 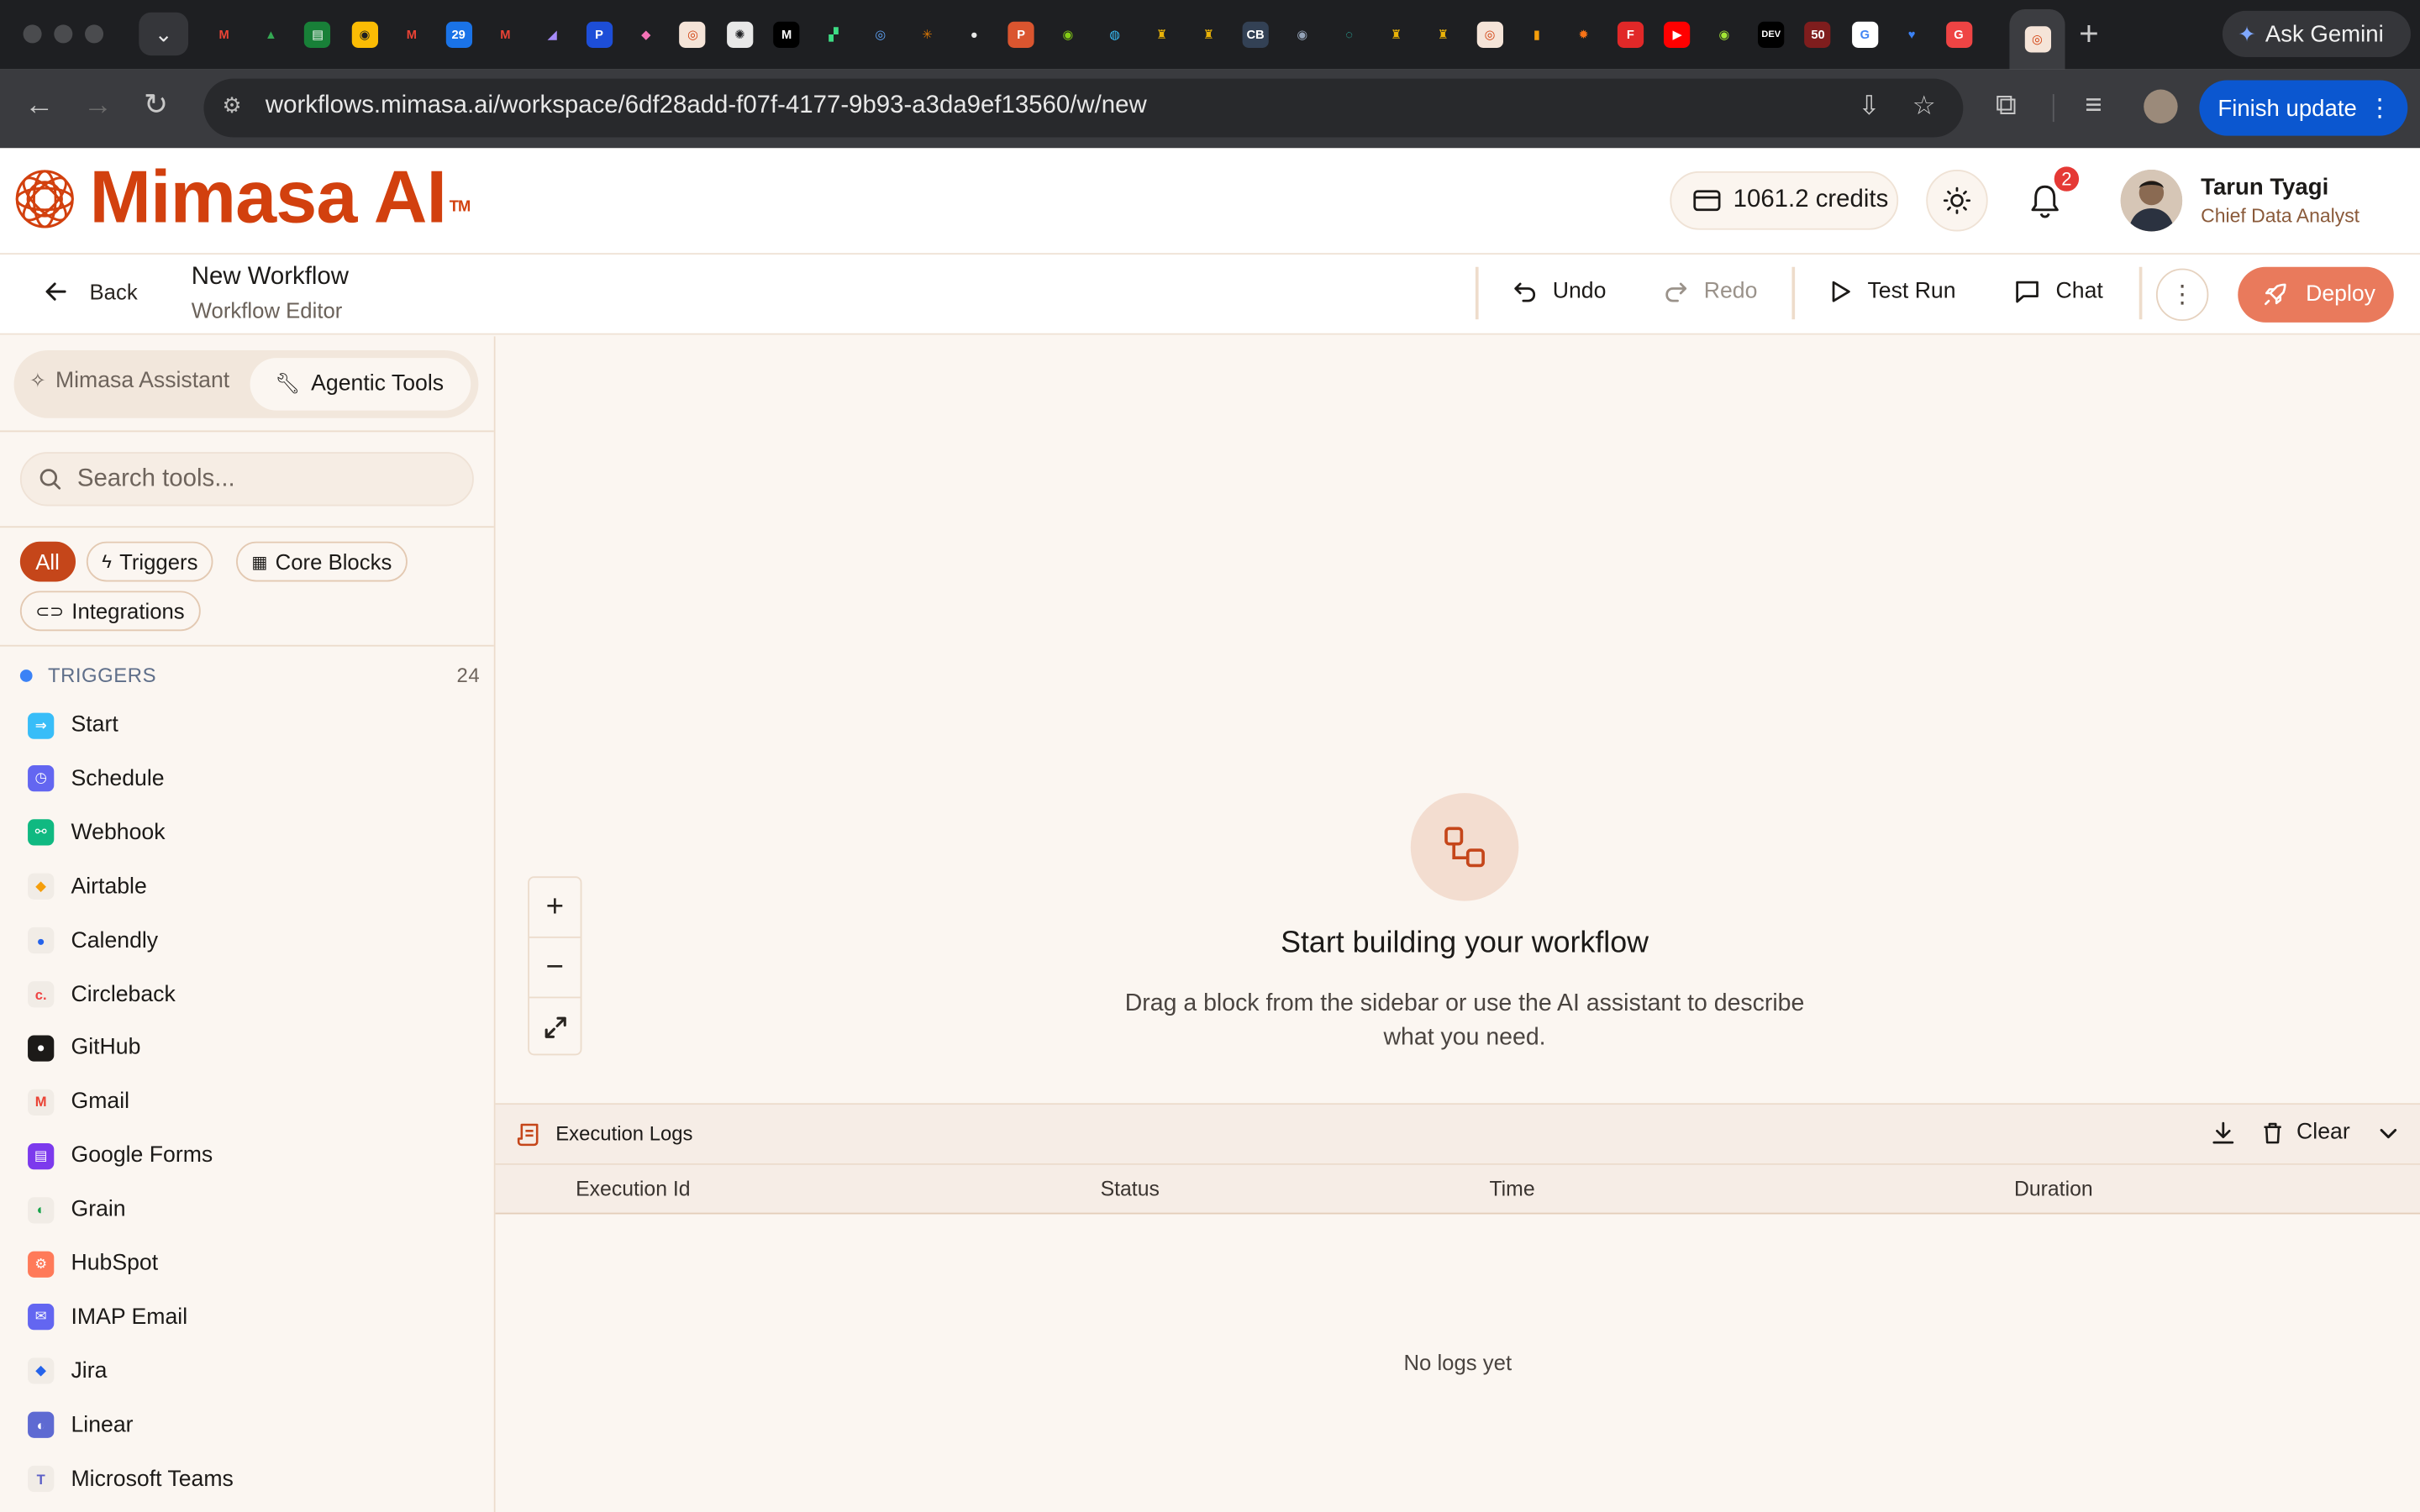 I want to click on tab-favicon-analytics-icon: ▮, so click(x=1536, y=35).